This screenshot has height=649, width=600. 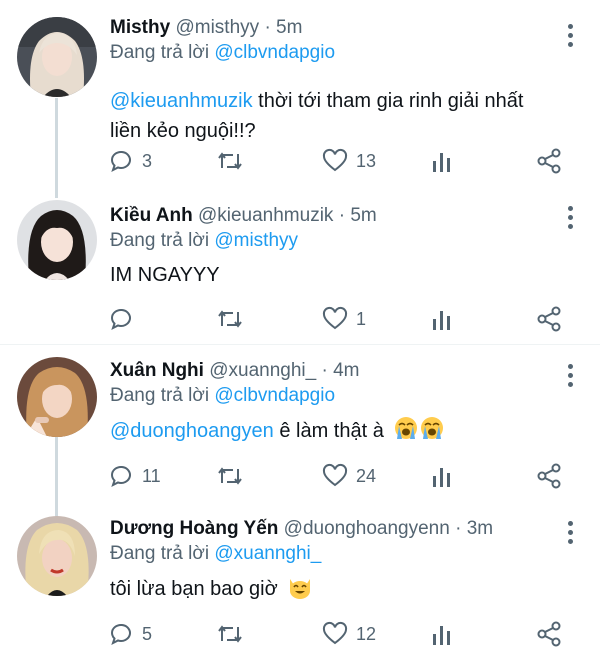 I want to click on display-name: Dương Hoàng Yến, so click(x=194, y=528).